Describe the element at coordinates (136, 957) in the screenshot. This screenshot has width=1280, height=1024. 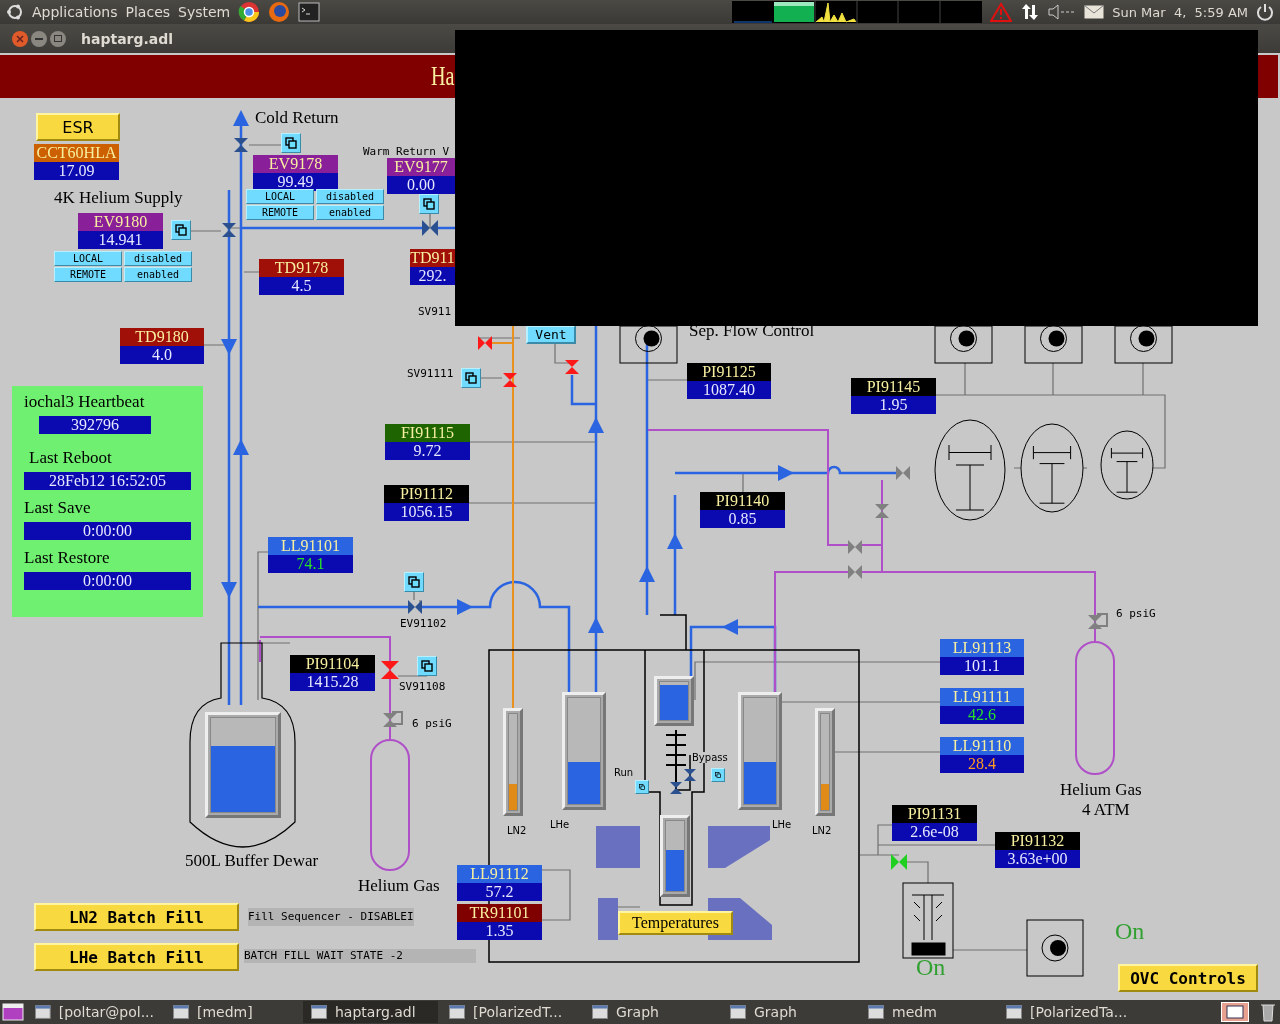
I see `action-button: LHe Batch Fill` at that location.